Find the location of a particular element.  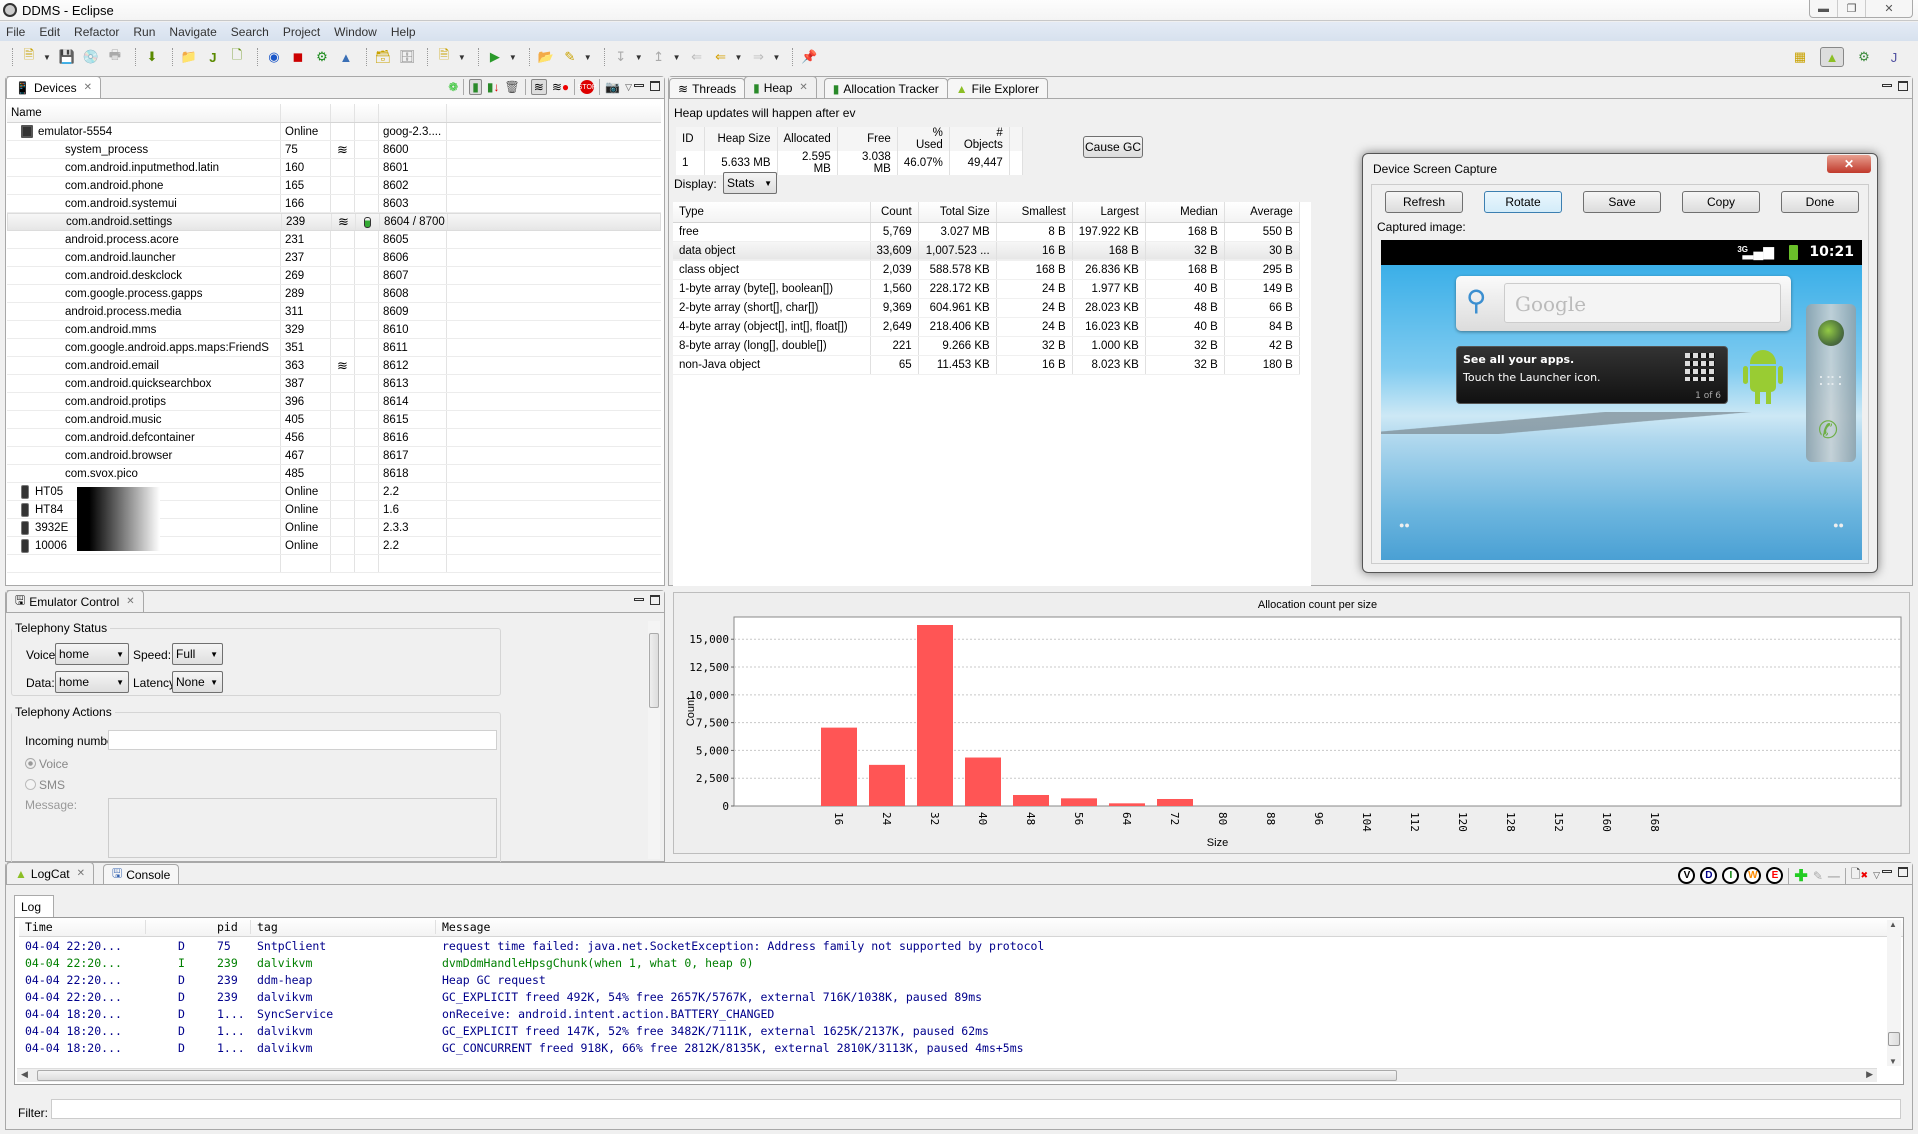

debug-perspective-icon: ⚙ is located at coordinates (1864, 57).